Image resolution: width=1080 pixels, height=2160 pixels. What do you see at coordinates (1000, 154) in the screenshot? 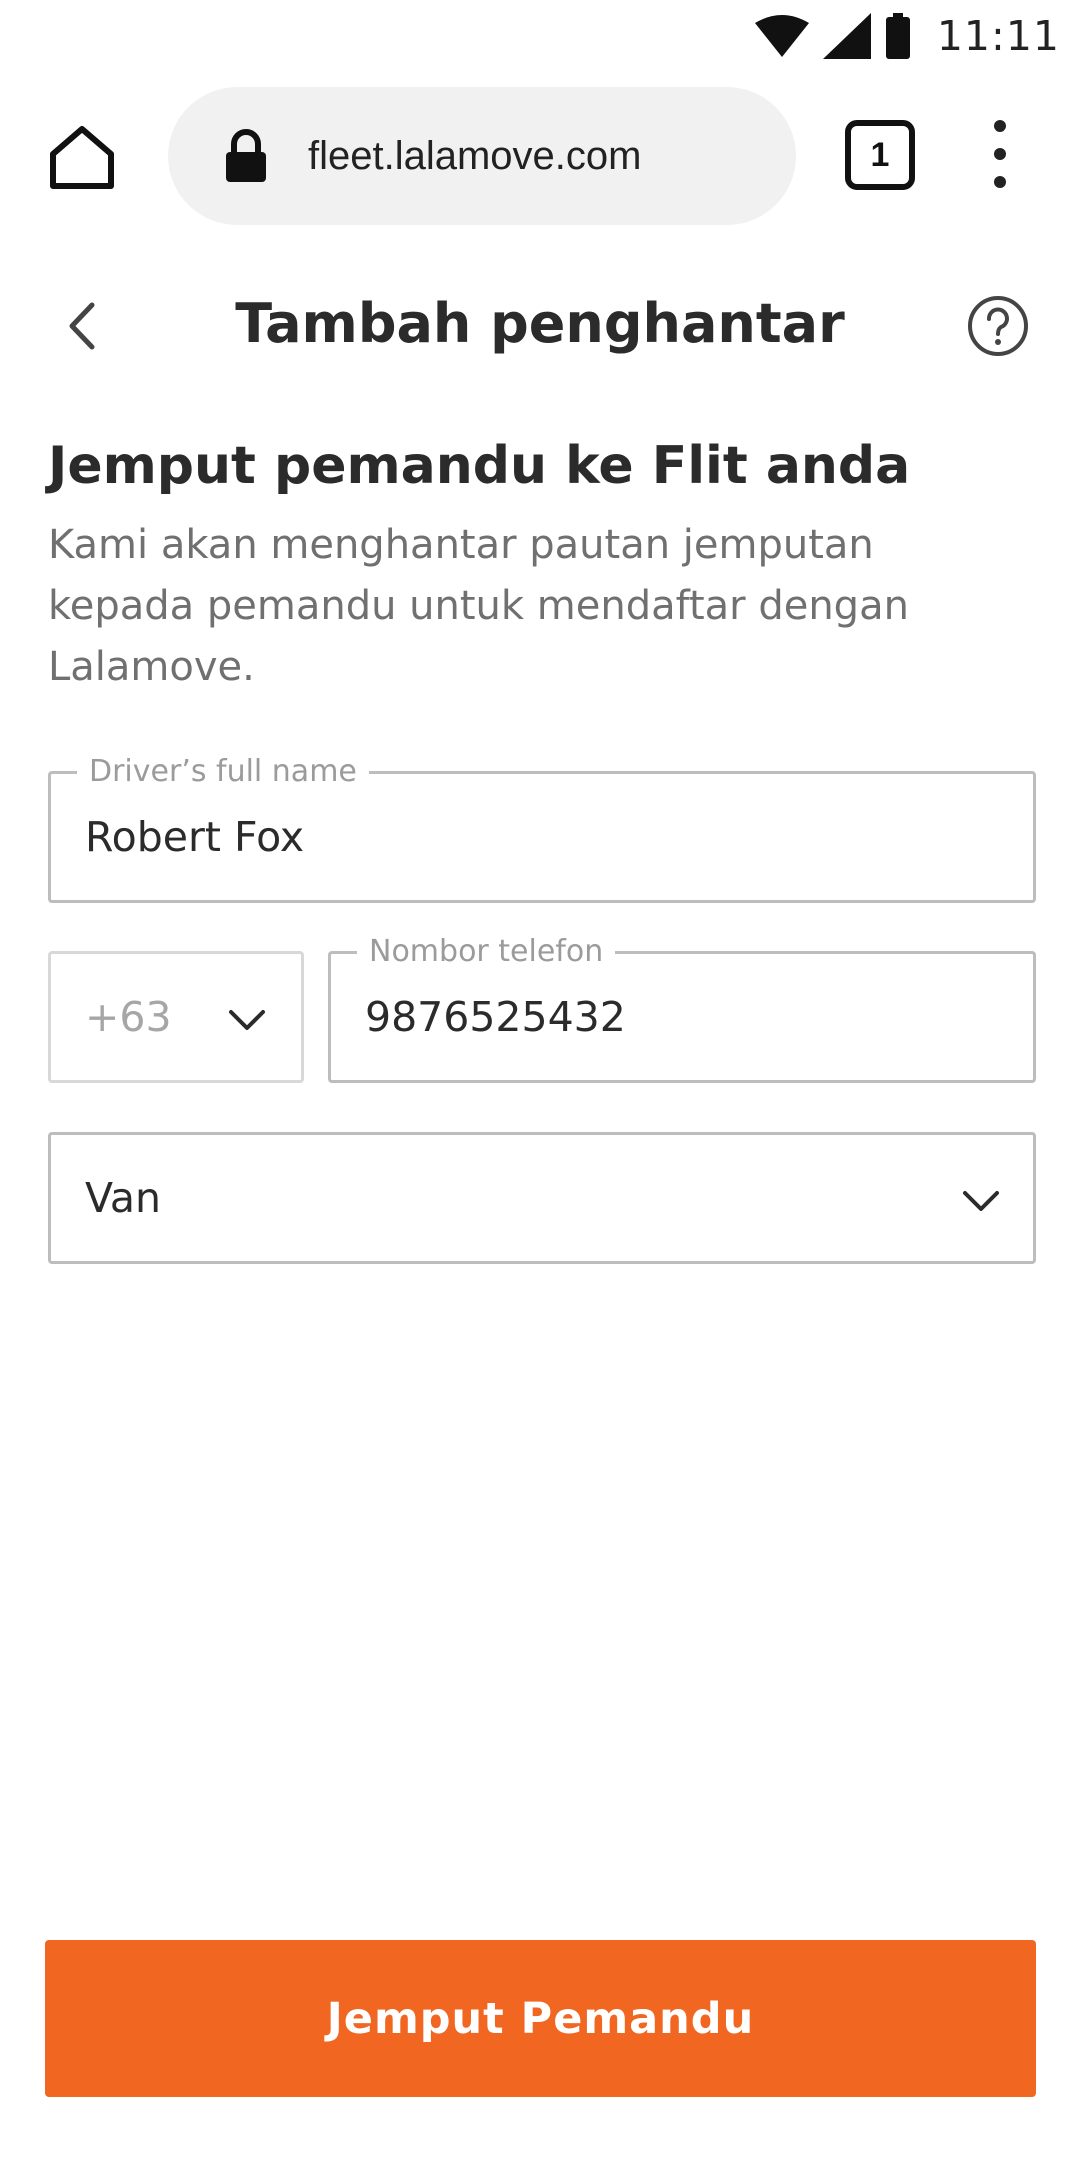
I see `more-vert-icon` at bounding box center [1000, 154].